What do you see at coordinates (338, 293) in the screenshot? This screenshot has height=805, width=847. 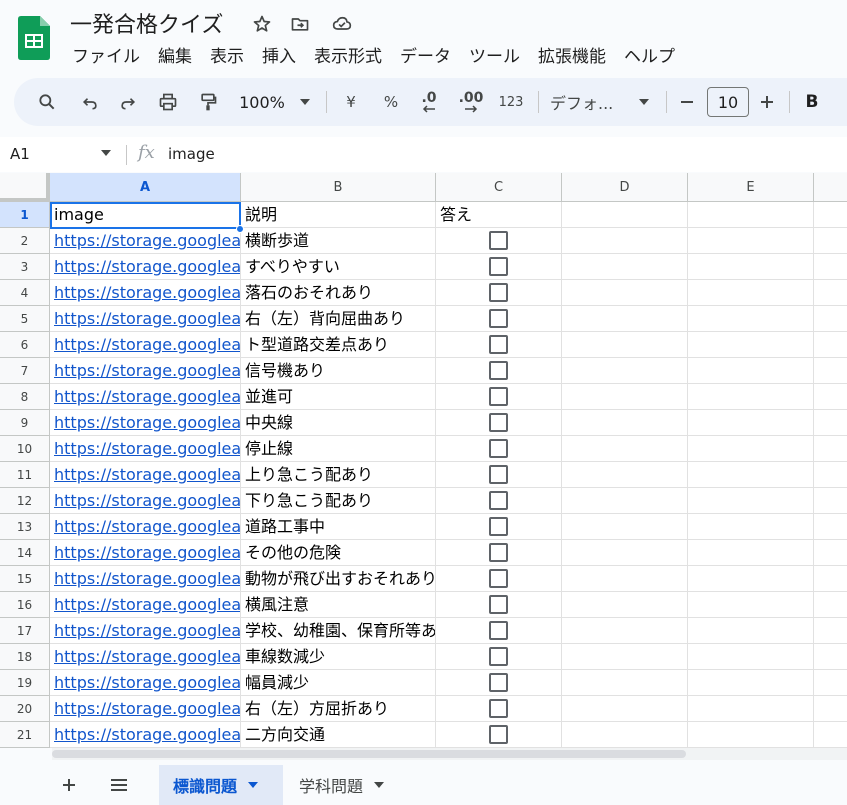 I see `cell-description: 落石のおそれあり` at bounding box center [338, 293].